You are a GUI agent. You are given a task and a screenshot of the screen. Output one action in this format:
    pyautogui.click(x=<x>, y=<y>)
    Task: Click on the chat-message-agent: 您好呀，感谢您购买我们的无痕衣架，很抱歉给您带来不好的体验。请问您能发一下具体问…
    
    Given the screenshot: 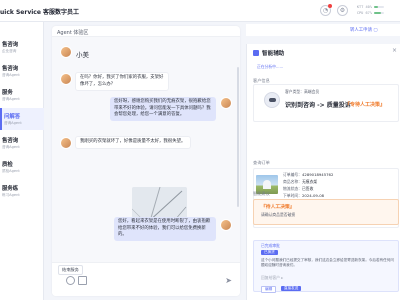 What is the action you would take?
    pyautogui.click(x=163, y=109)
    